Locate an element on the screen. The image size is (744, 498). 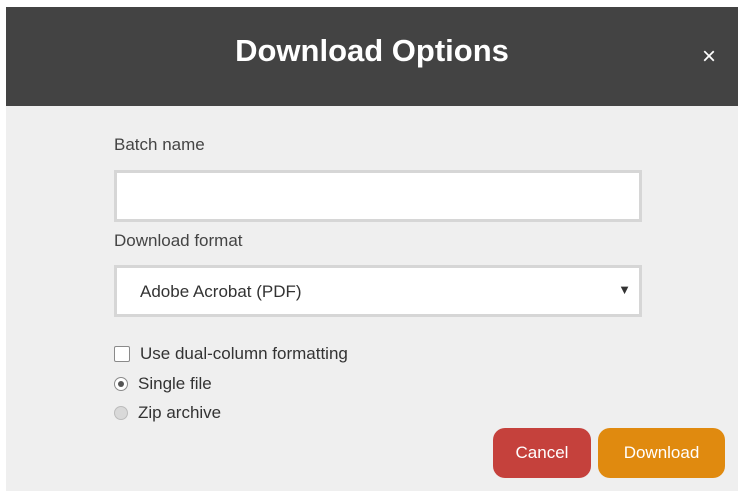
zip-archive-label: Zip archive is located at coordinates (180, 412).